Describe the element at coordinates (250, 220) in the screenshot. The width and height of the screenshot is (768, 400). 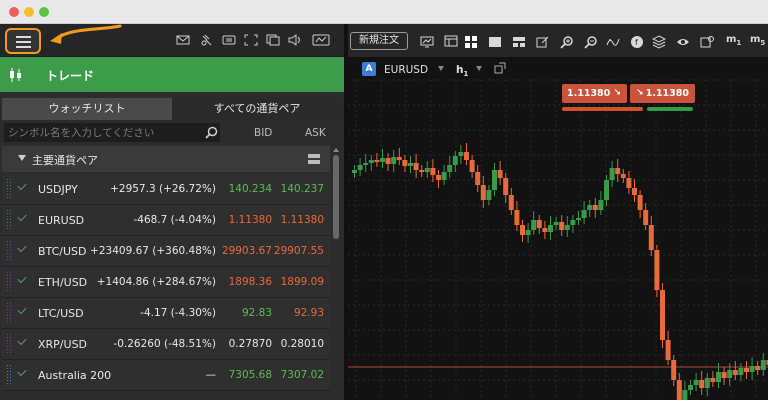
I see `row-bid: 1.11380` at that location.